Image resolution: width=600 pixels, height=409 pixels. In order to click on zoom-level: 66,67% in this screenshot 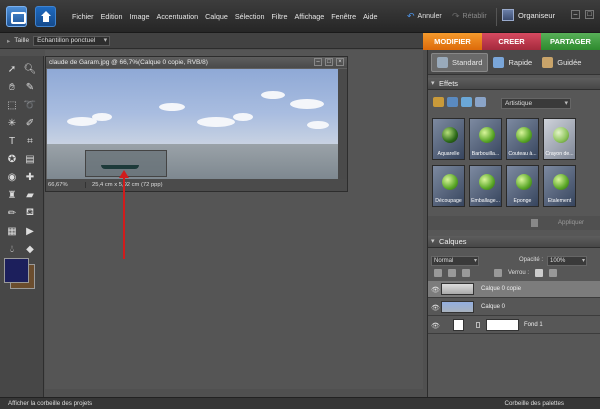, I will do `click(66, 185)`.